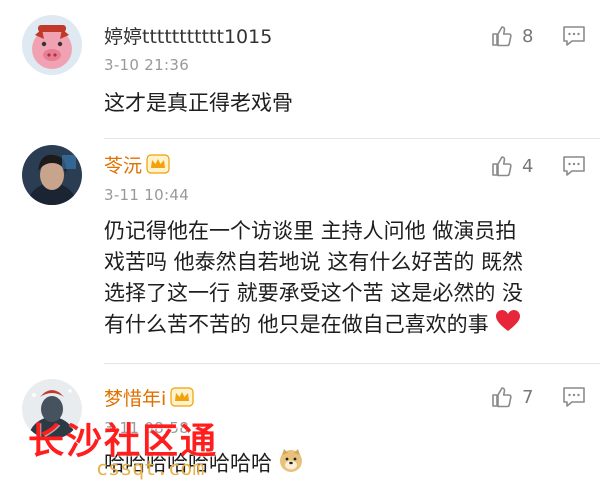  What do you see at coordinates (147, 65) in the screenshot?
I see `comment-time: 3-10 21:36` at bounding box center [147, 65].